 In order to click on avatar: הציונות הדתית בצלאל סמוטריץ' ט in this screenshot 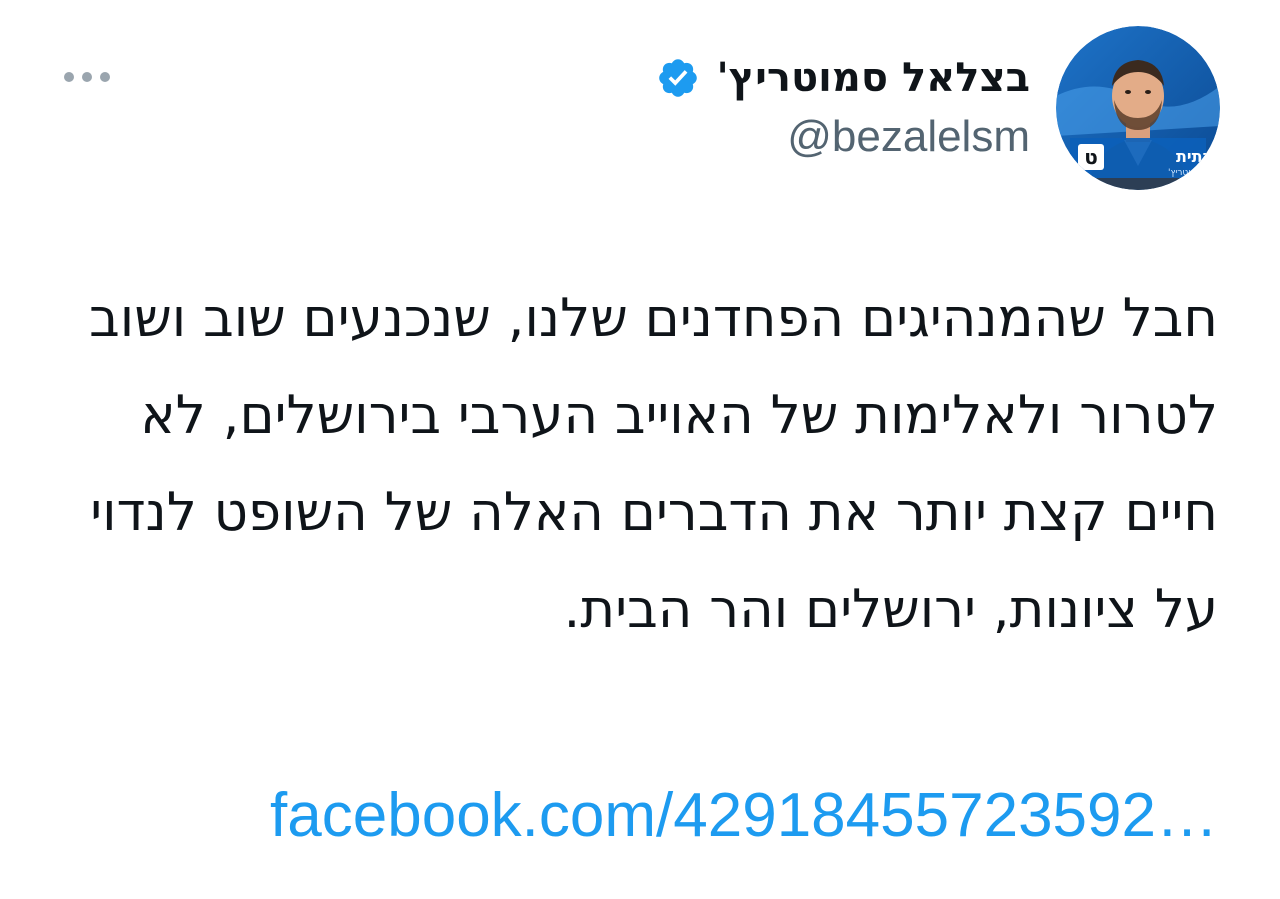, I will do `click(1138, 108)`.